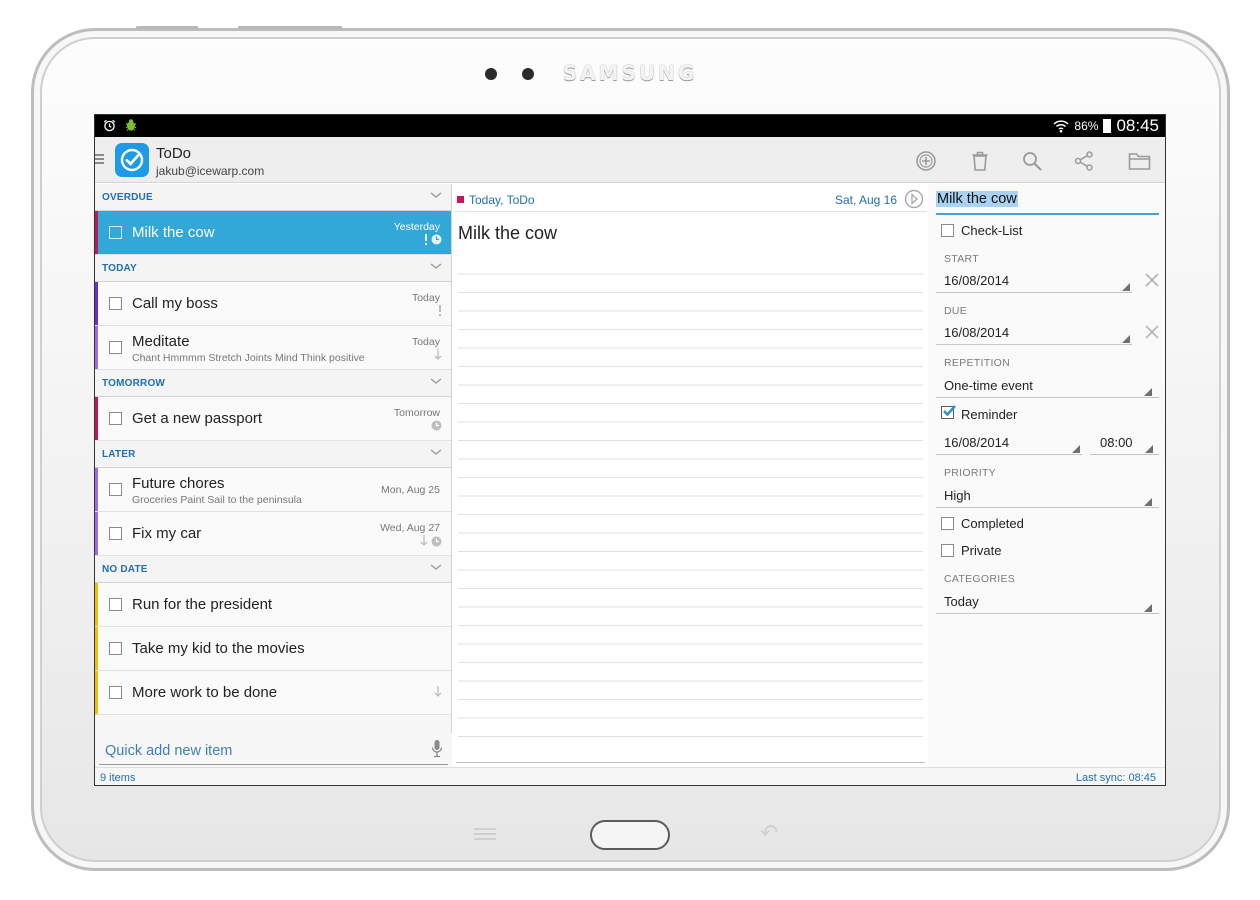  Describe the element at coordinates (273, 383) in the screenshot. I see `section-header-tomorrow: TOMORROW` at that location.